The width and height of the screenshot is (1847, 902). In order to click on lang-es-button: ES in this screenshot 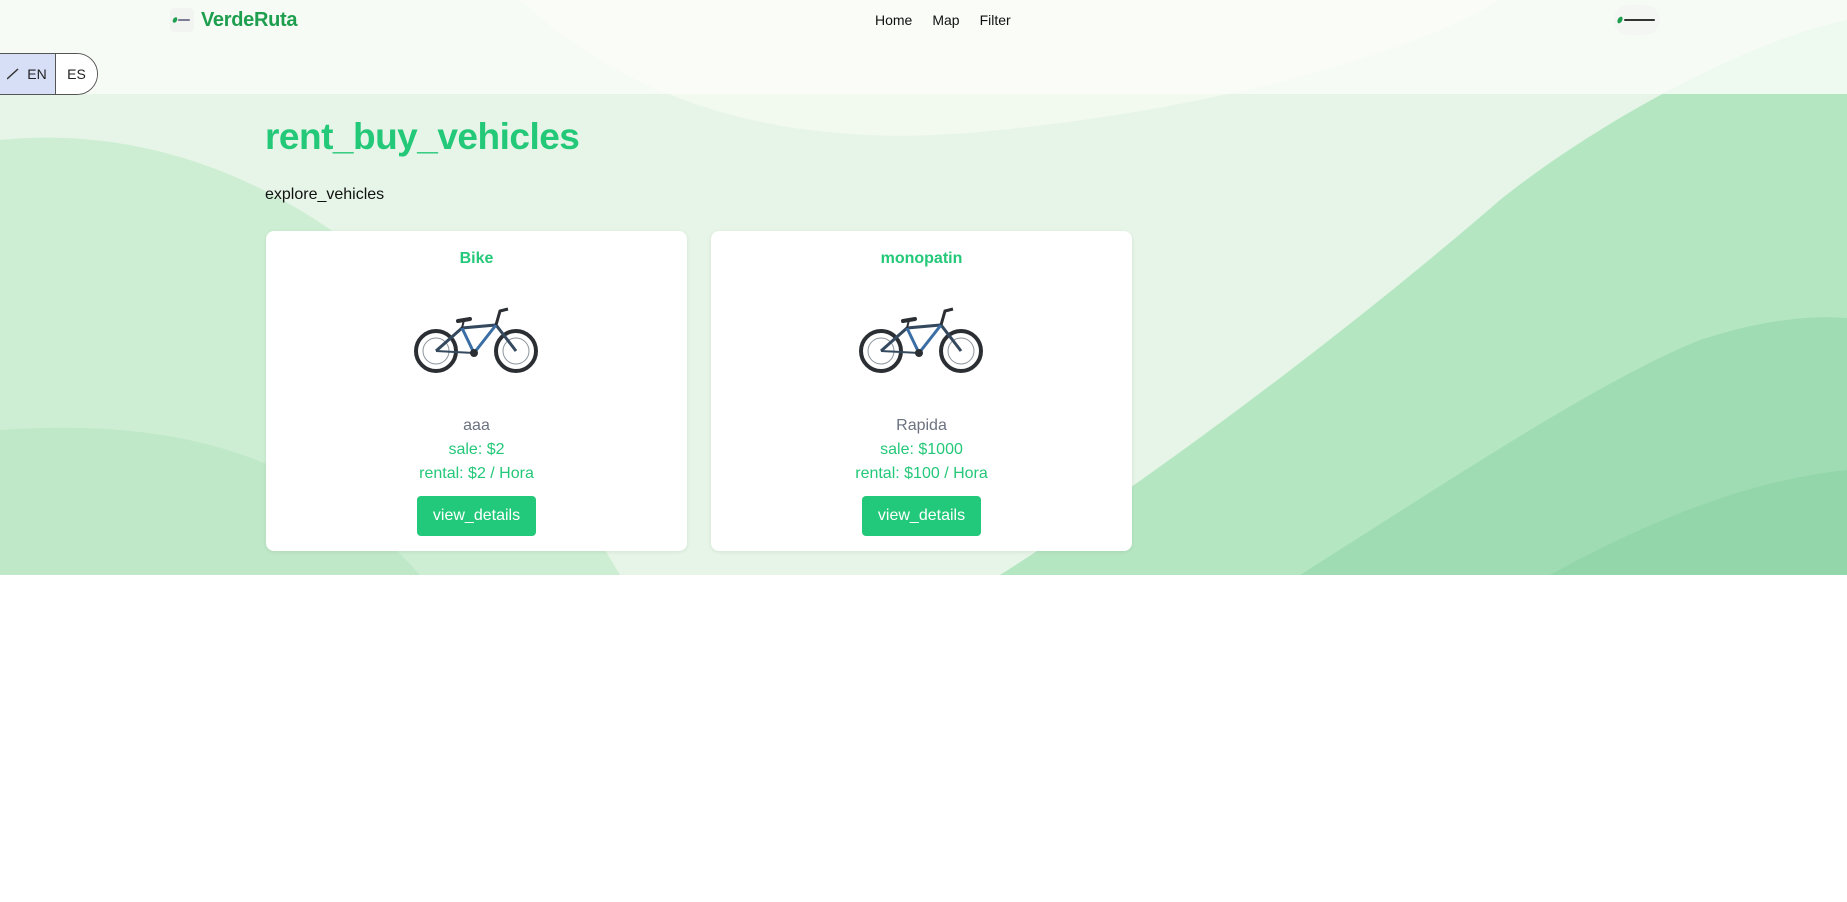, I will do `click(76, 74)`.